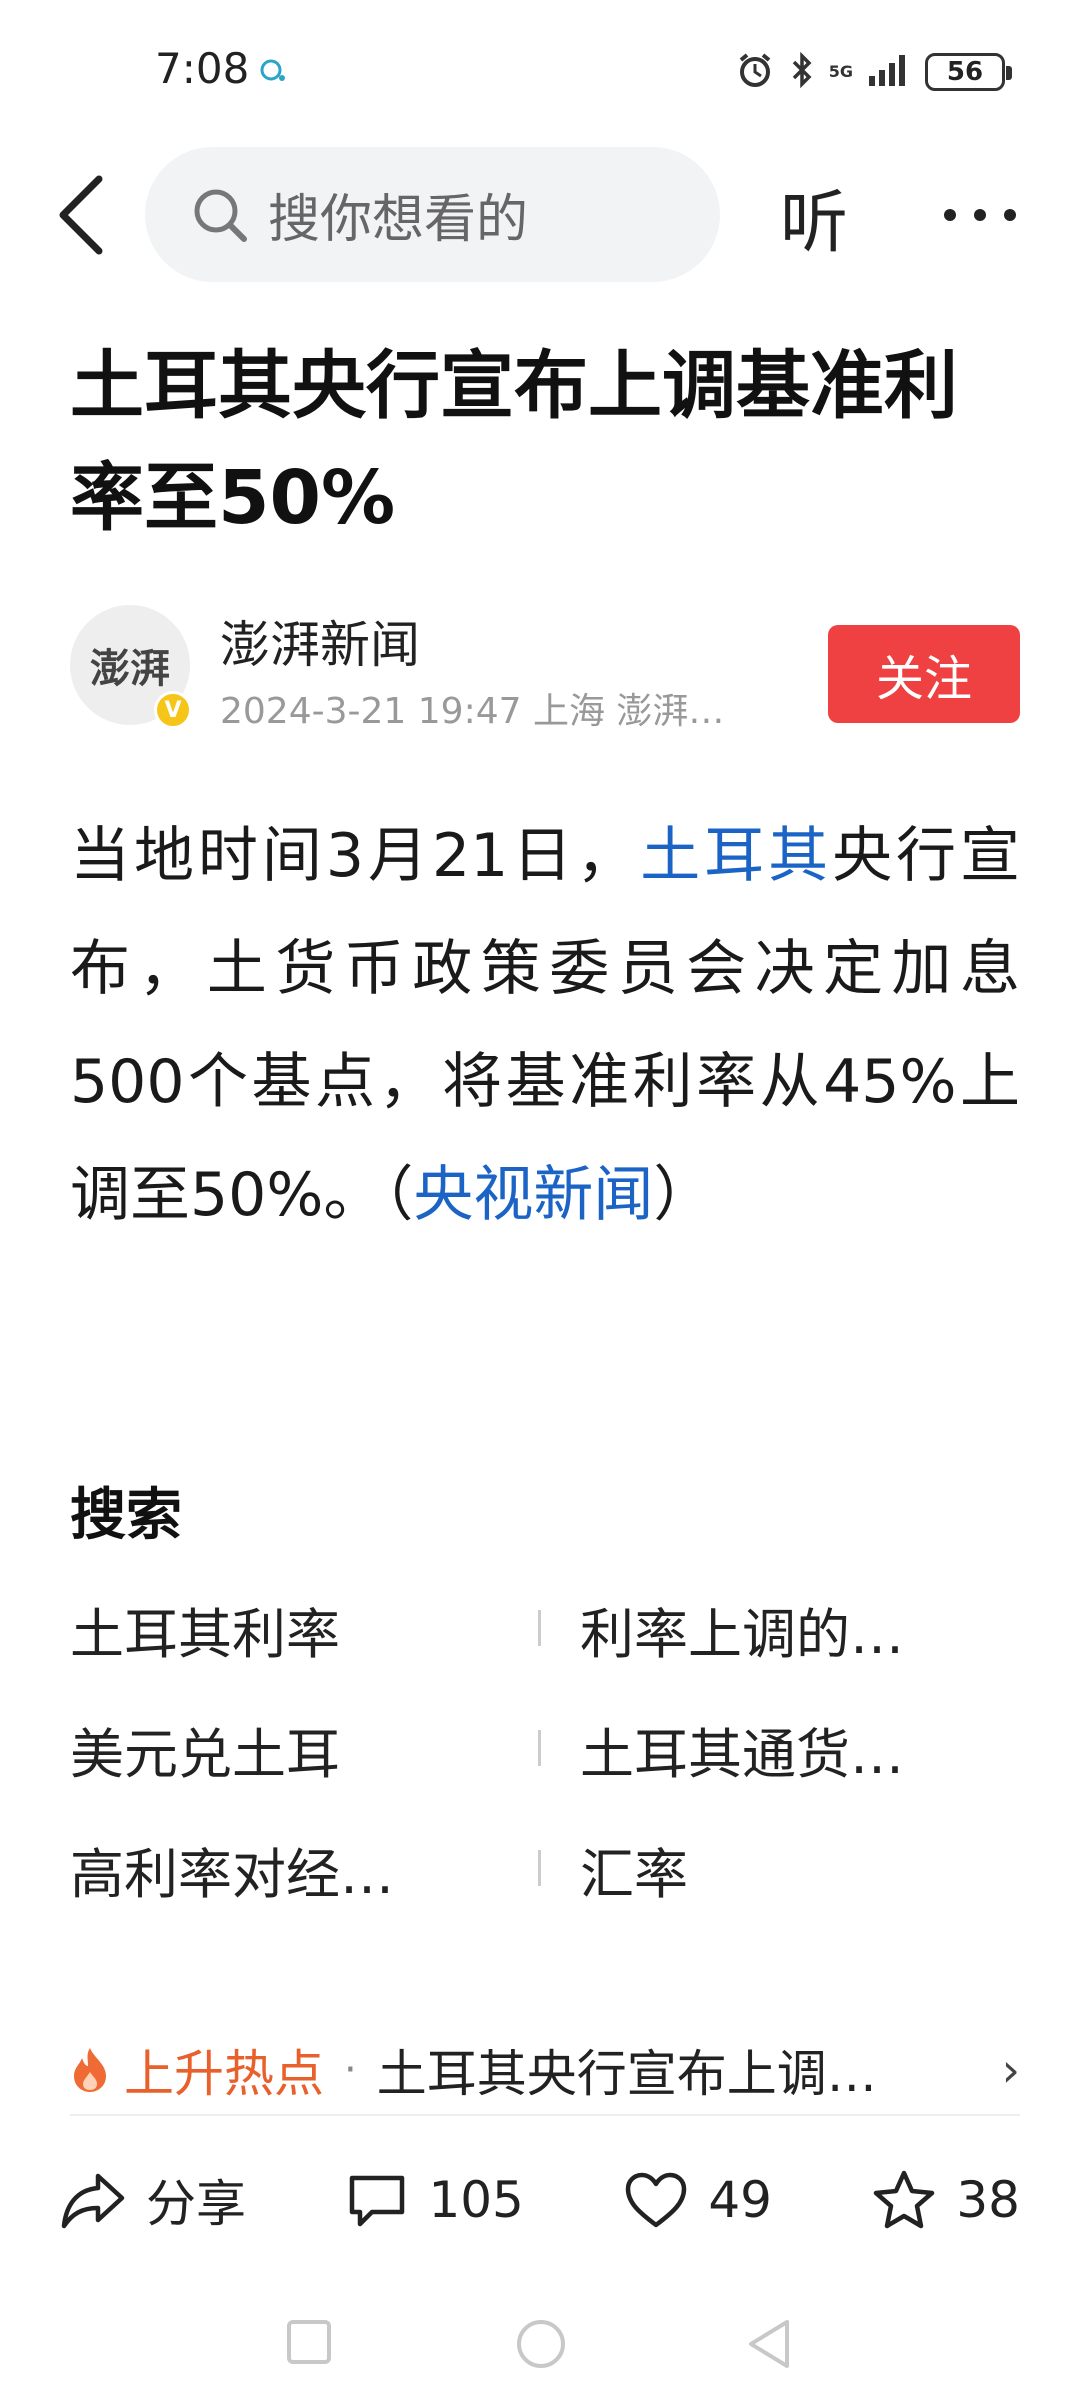  Describe the element at coordinates (800, 1869) in the screenshot. I see `search-suggestion: 汇率` at that location.